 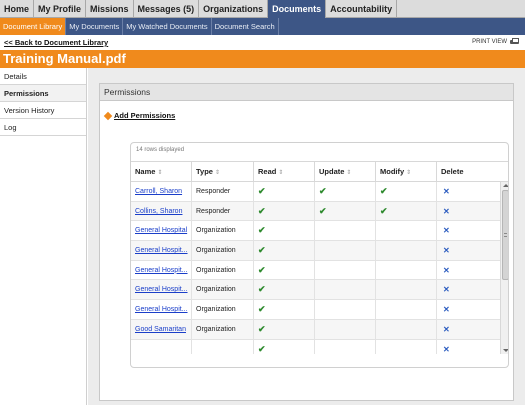 What do you see at coordinates (43, 110) in the screenshot?
I see `sidebar-item-version-history: Version History` at bounding box center [43, 110].